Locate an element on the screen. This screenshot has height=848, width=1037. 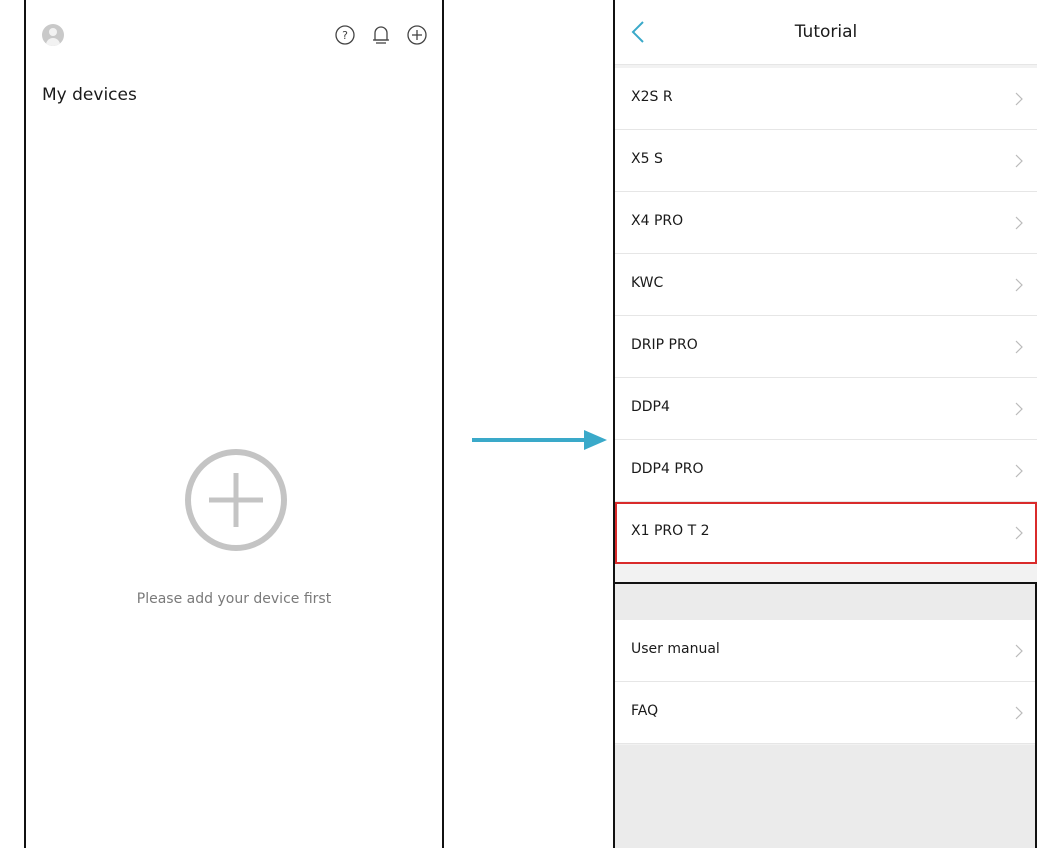
help-icon: ? is located at coordinates (345, 35).